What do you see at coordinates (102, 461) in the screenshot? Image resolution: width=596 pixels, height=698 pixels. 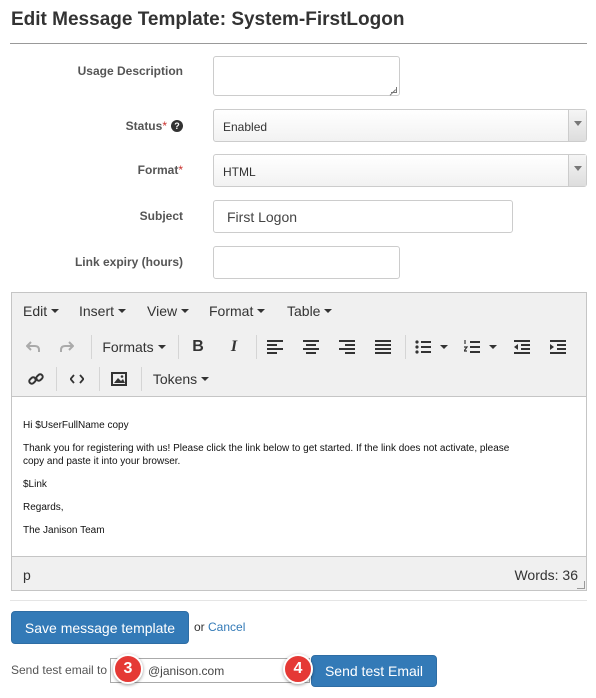 I see `content-line-body-2: copy and paste it into your browser.` at bounding box center [102, 461].